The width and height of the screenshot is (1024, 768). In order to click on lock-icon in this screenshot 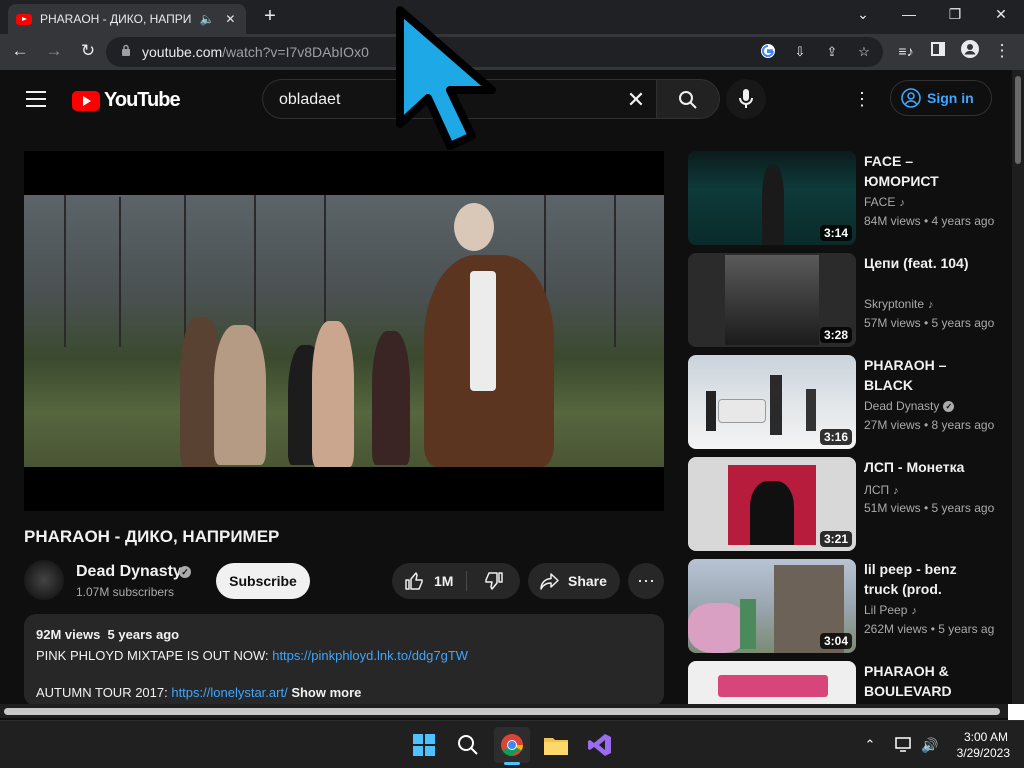, I will do `click(126, 52)`.